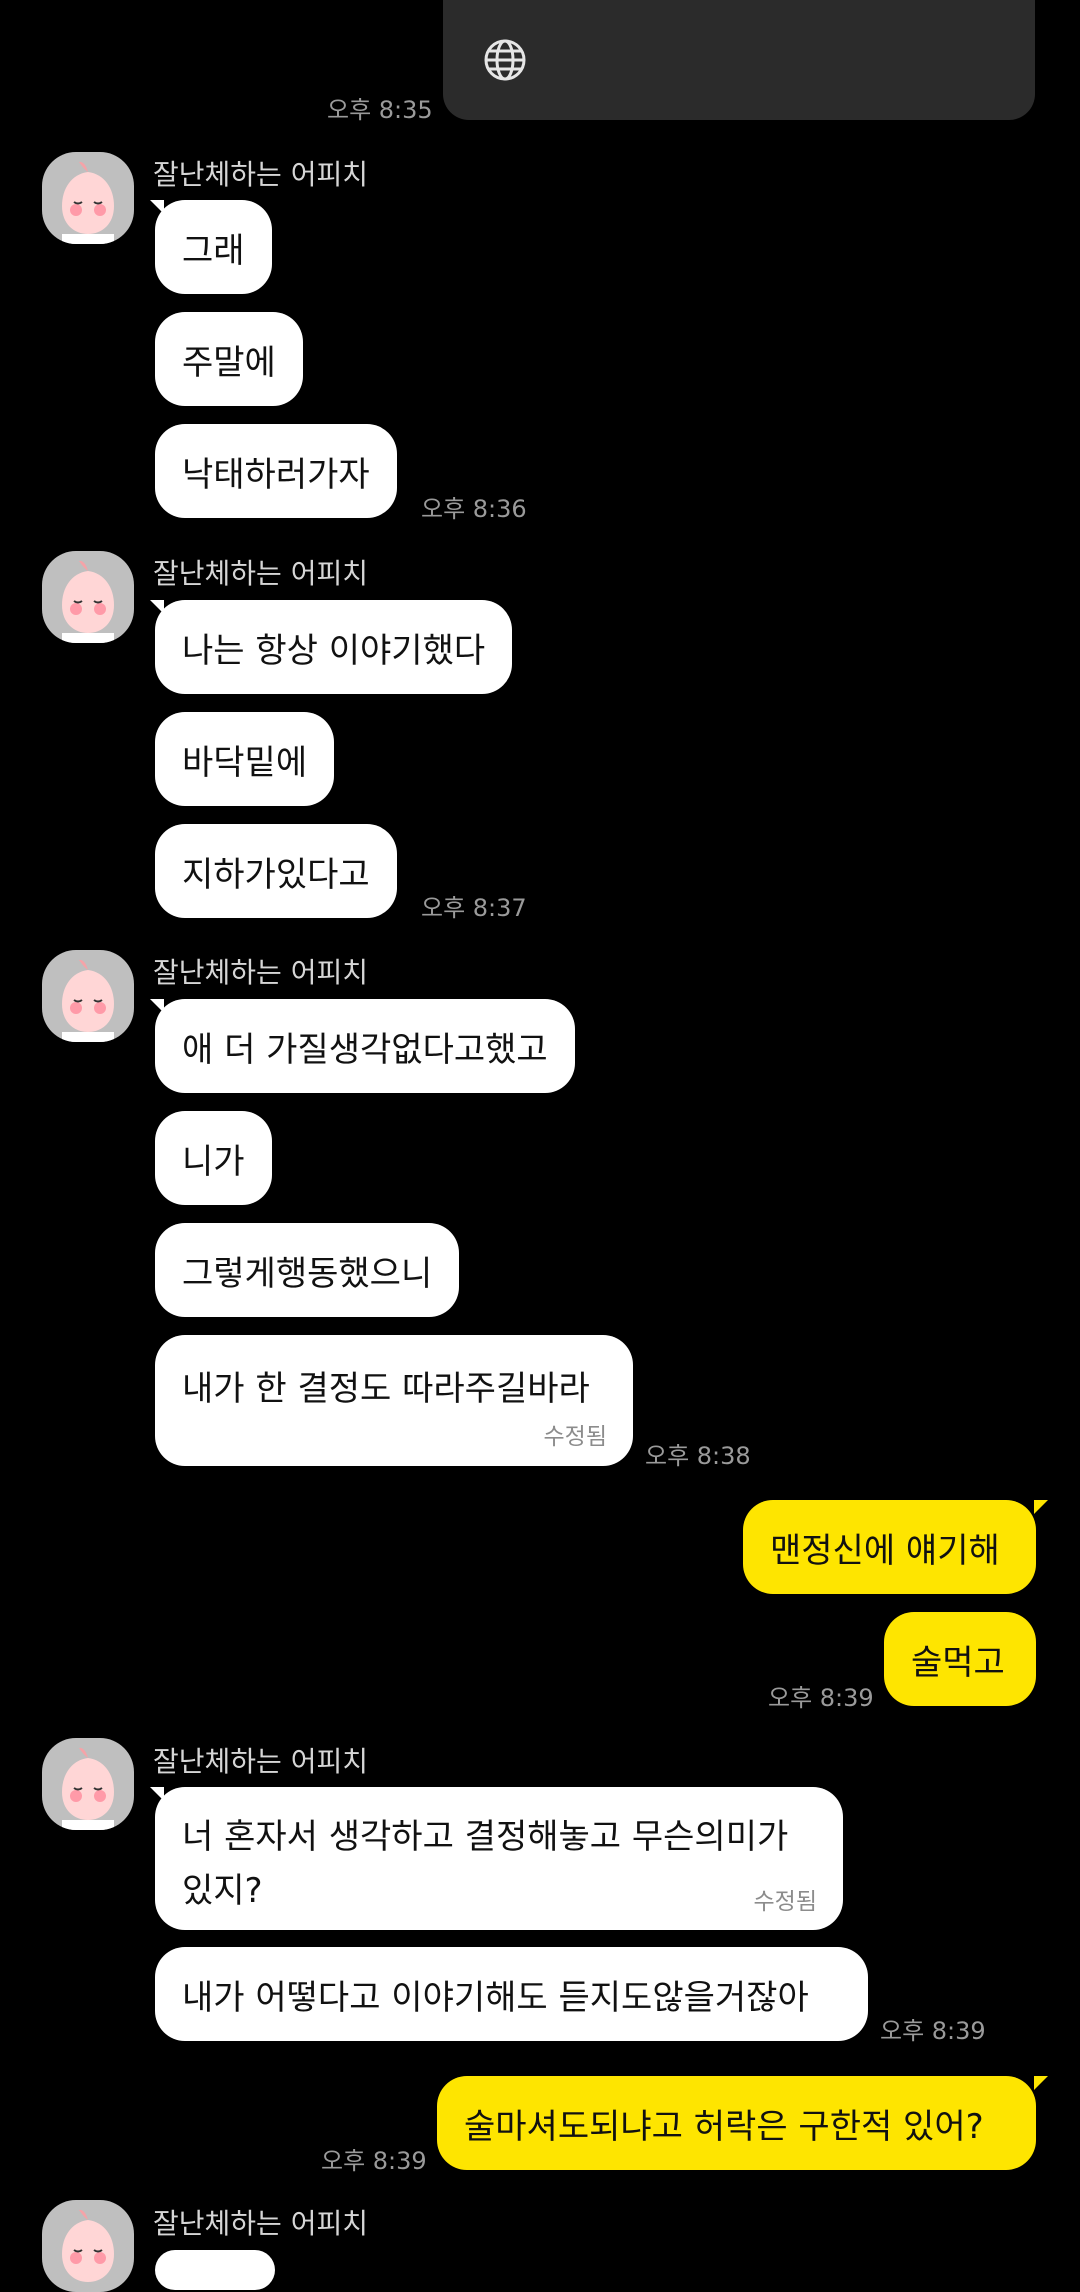 This screenshot has width=1080, height=2292. I want to click on message-bubble: 낙태하러가자, so click(276, 471).